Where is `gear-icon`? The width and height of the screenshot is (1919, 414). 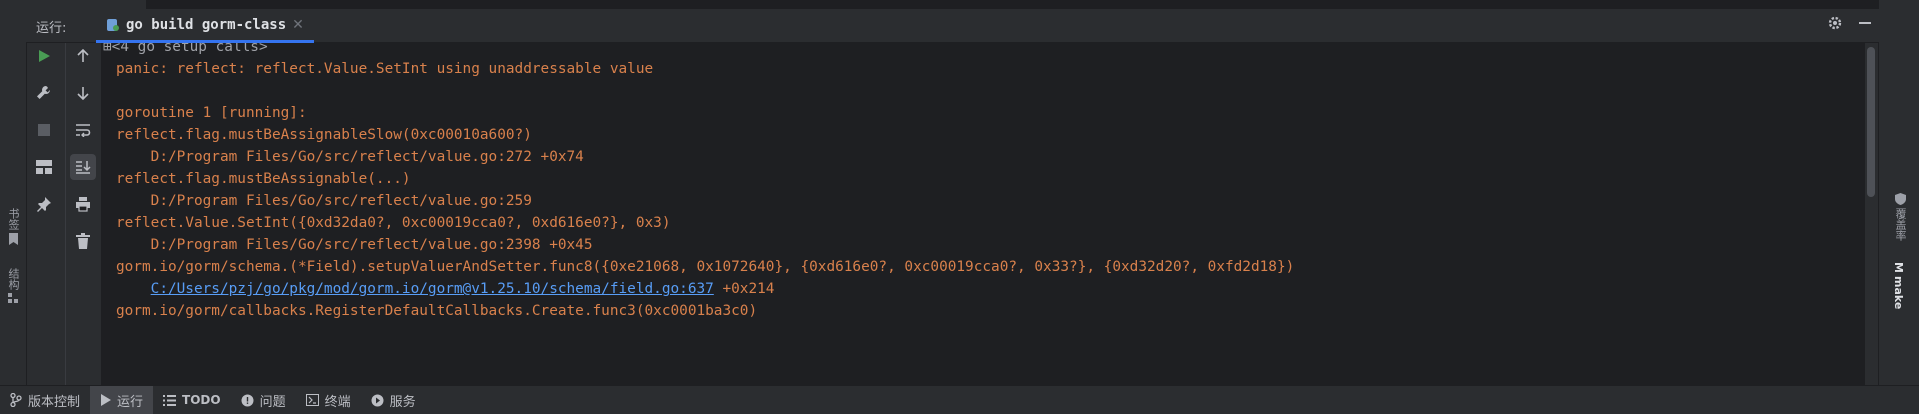 gear-icon is located at coordinates (1835, 23).